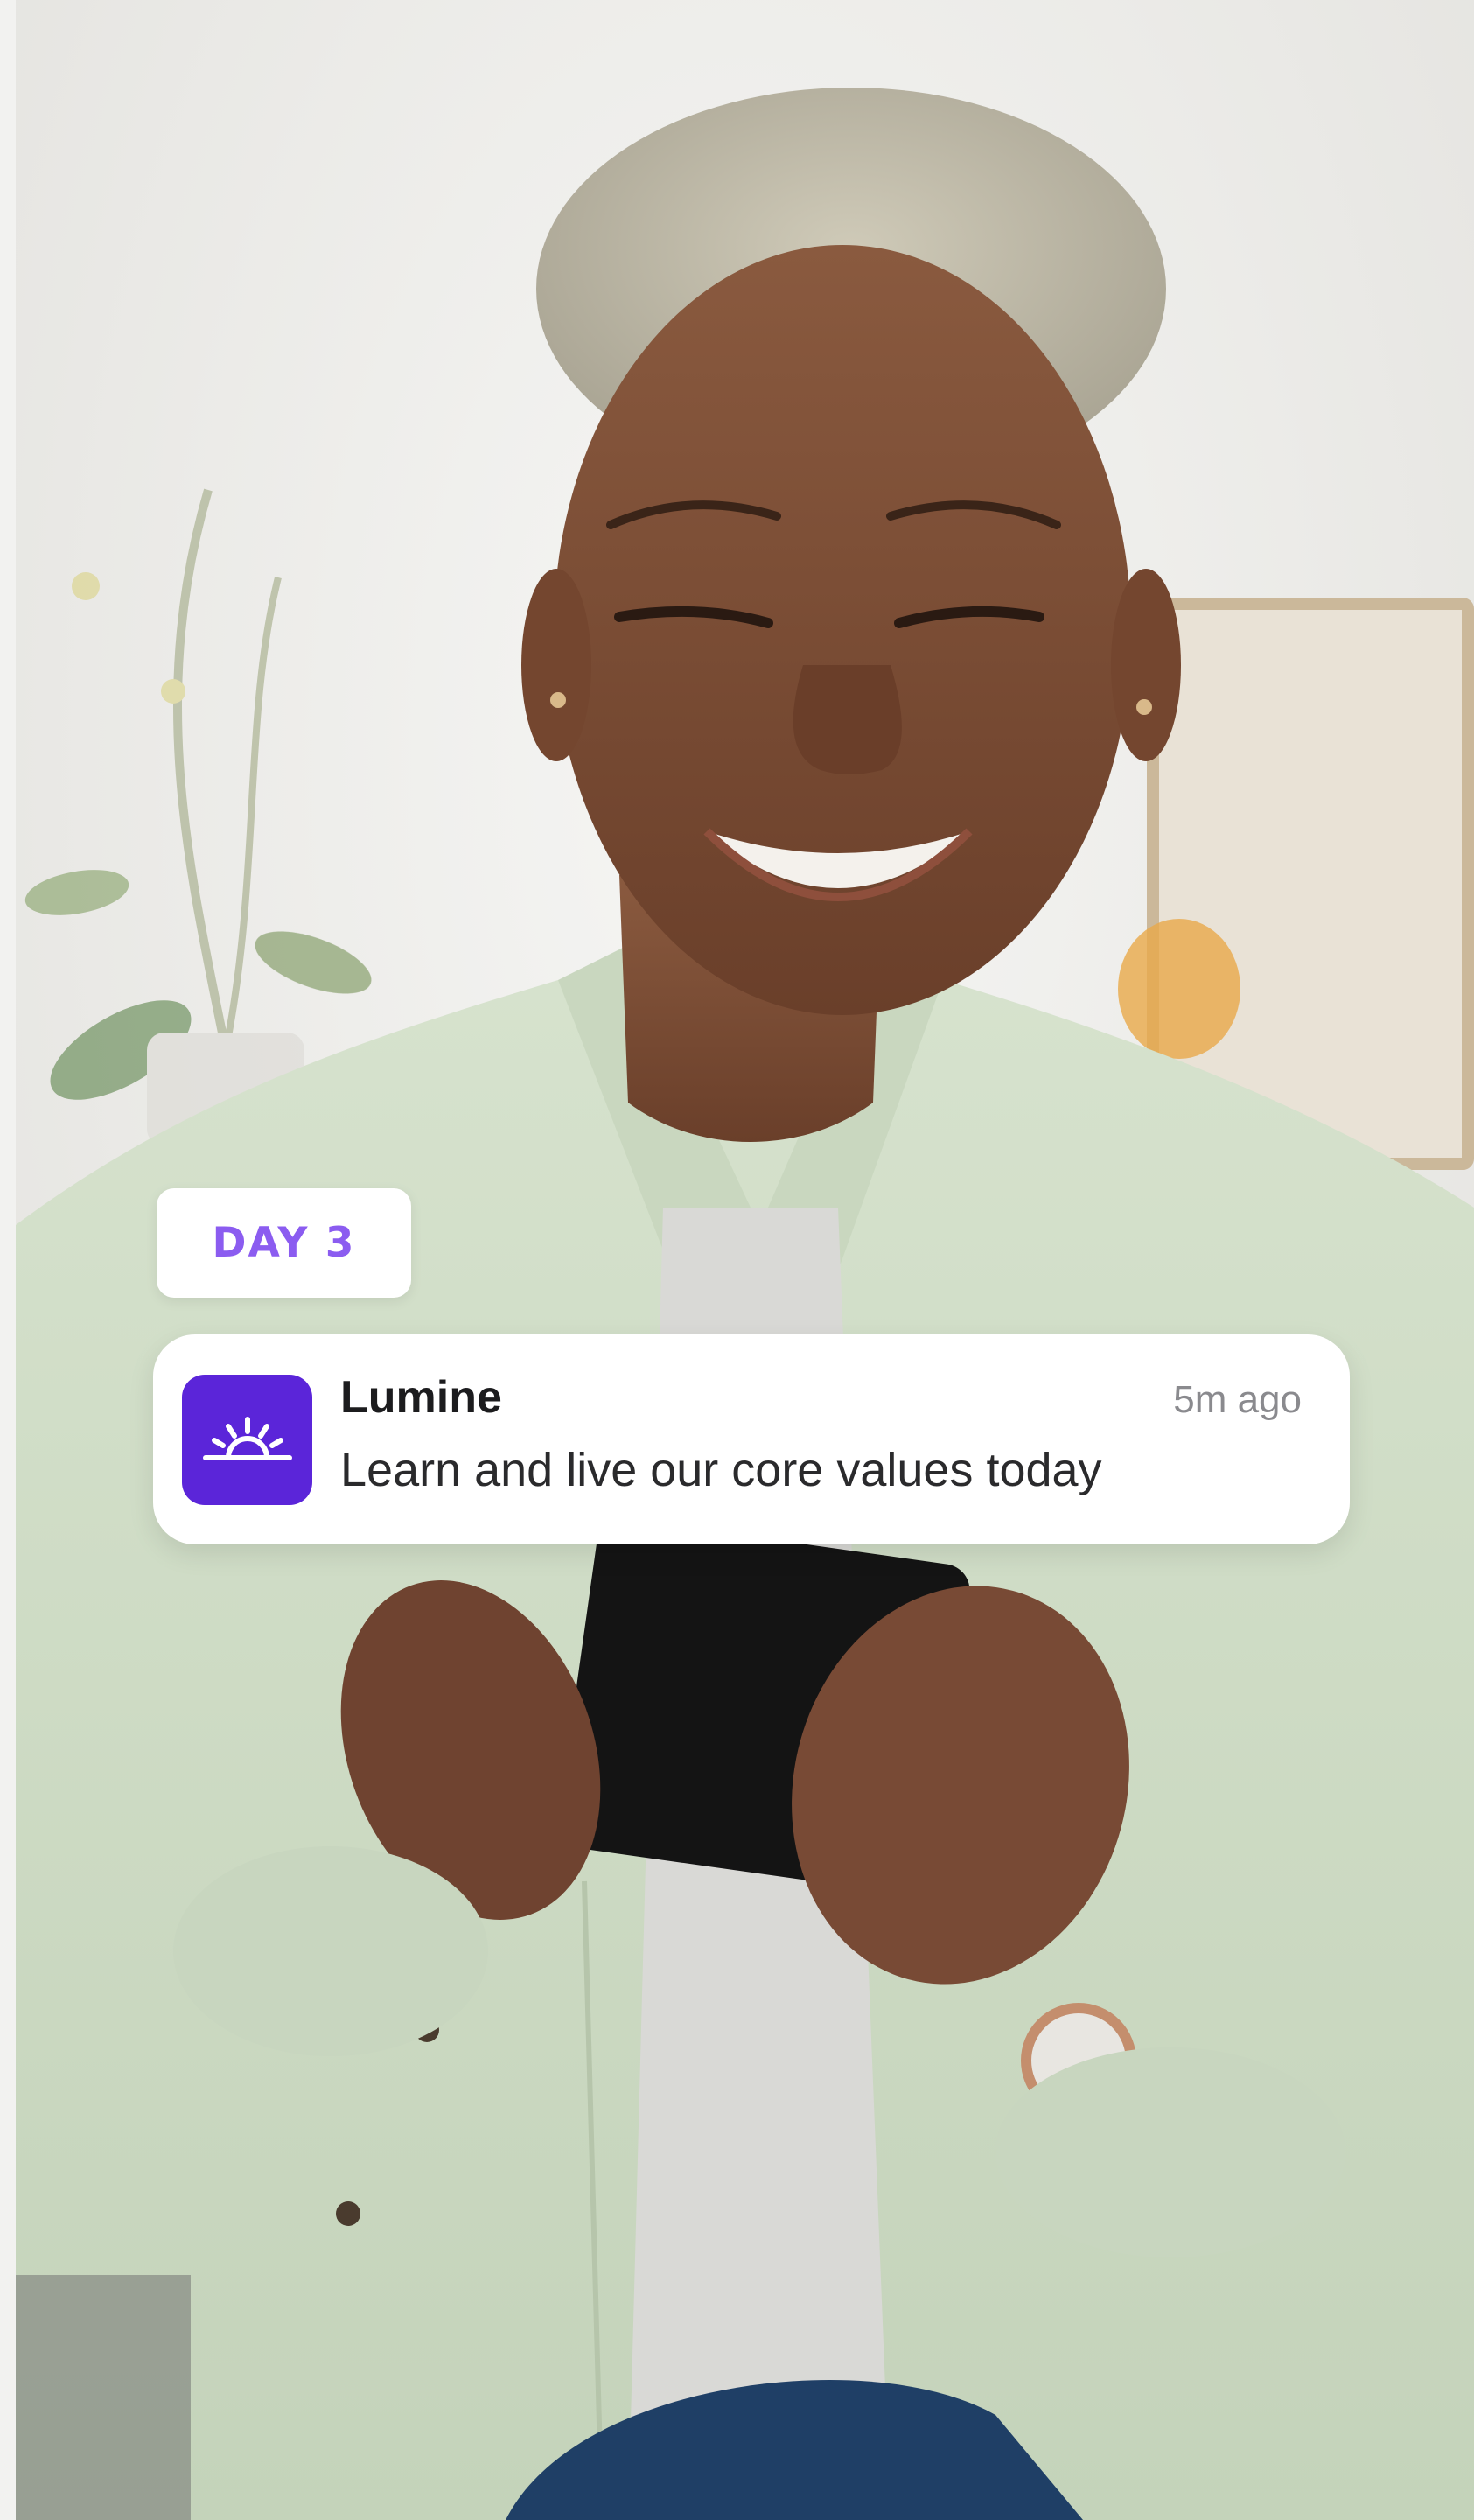 The image size is (1474, 2520). I want to click on sunrise-icon, so click(247, 1438).